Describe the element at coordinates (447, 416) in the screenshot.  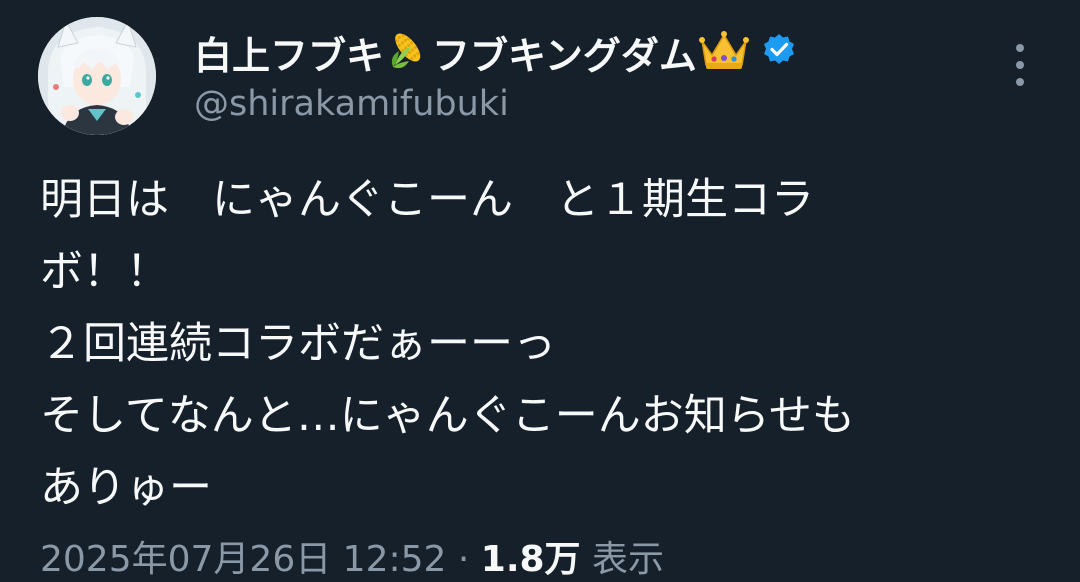
I see `tweet-text-line: そしてなんと…にゃんぐこーんお知らせも` at that location.